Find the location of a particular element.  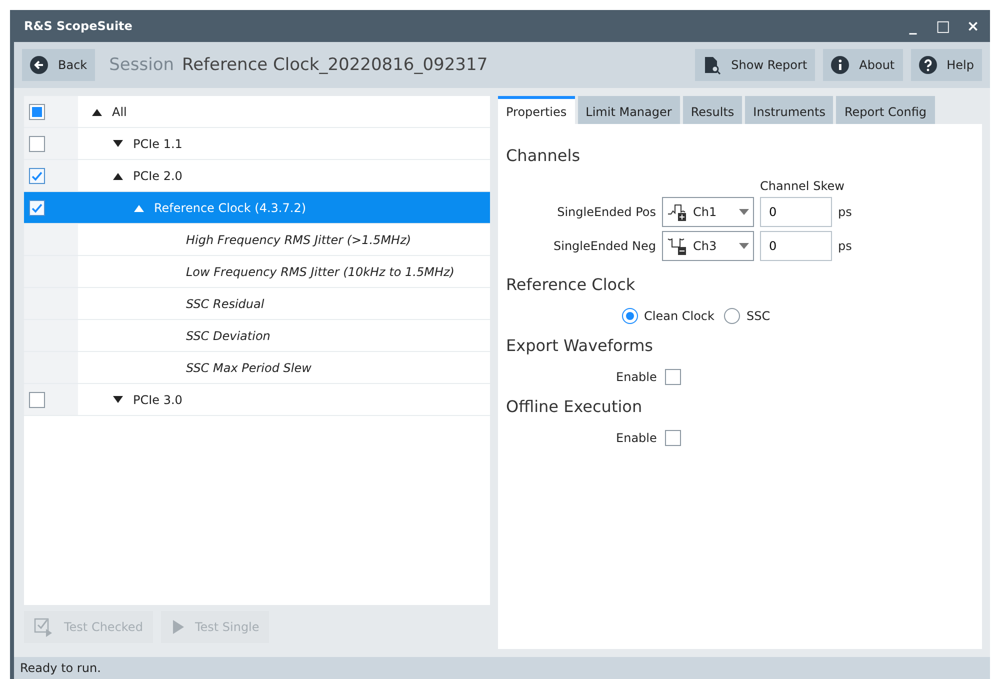

test-name: Low Frequency RMS Jitter (10kHz to 1.5MHz) is located at coordinates (319, 271).